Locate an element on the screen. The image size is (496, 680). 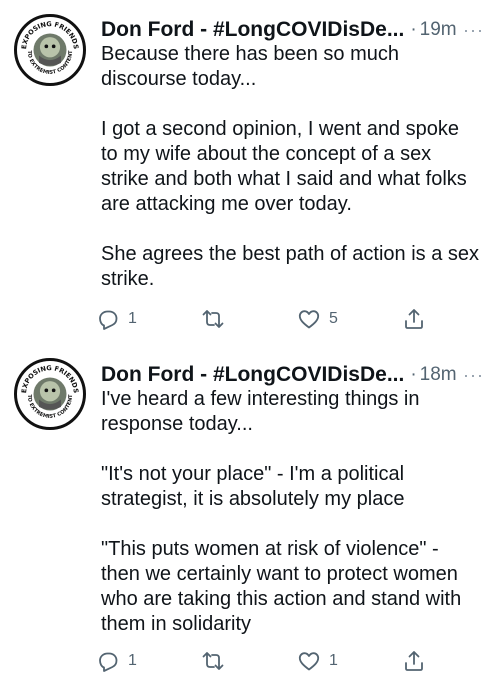
tweet-actions: 1 1 is located at coordinates (261, 661).